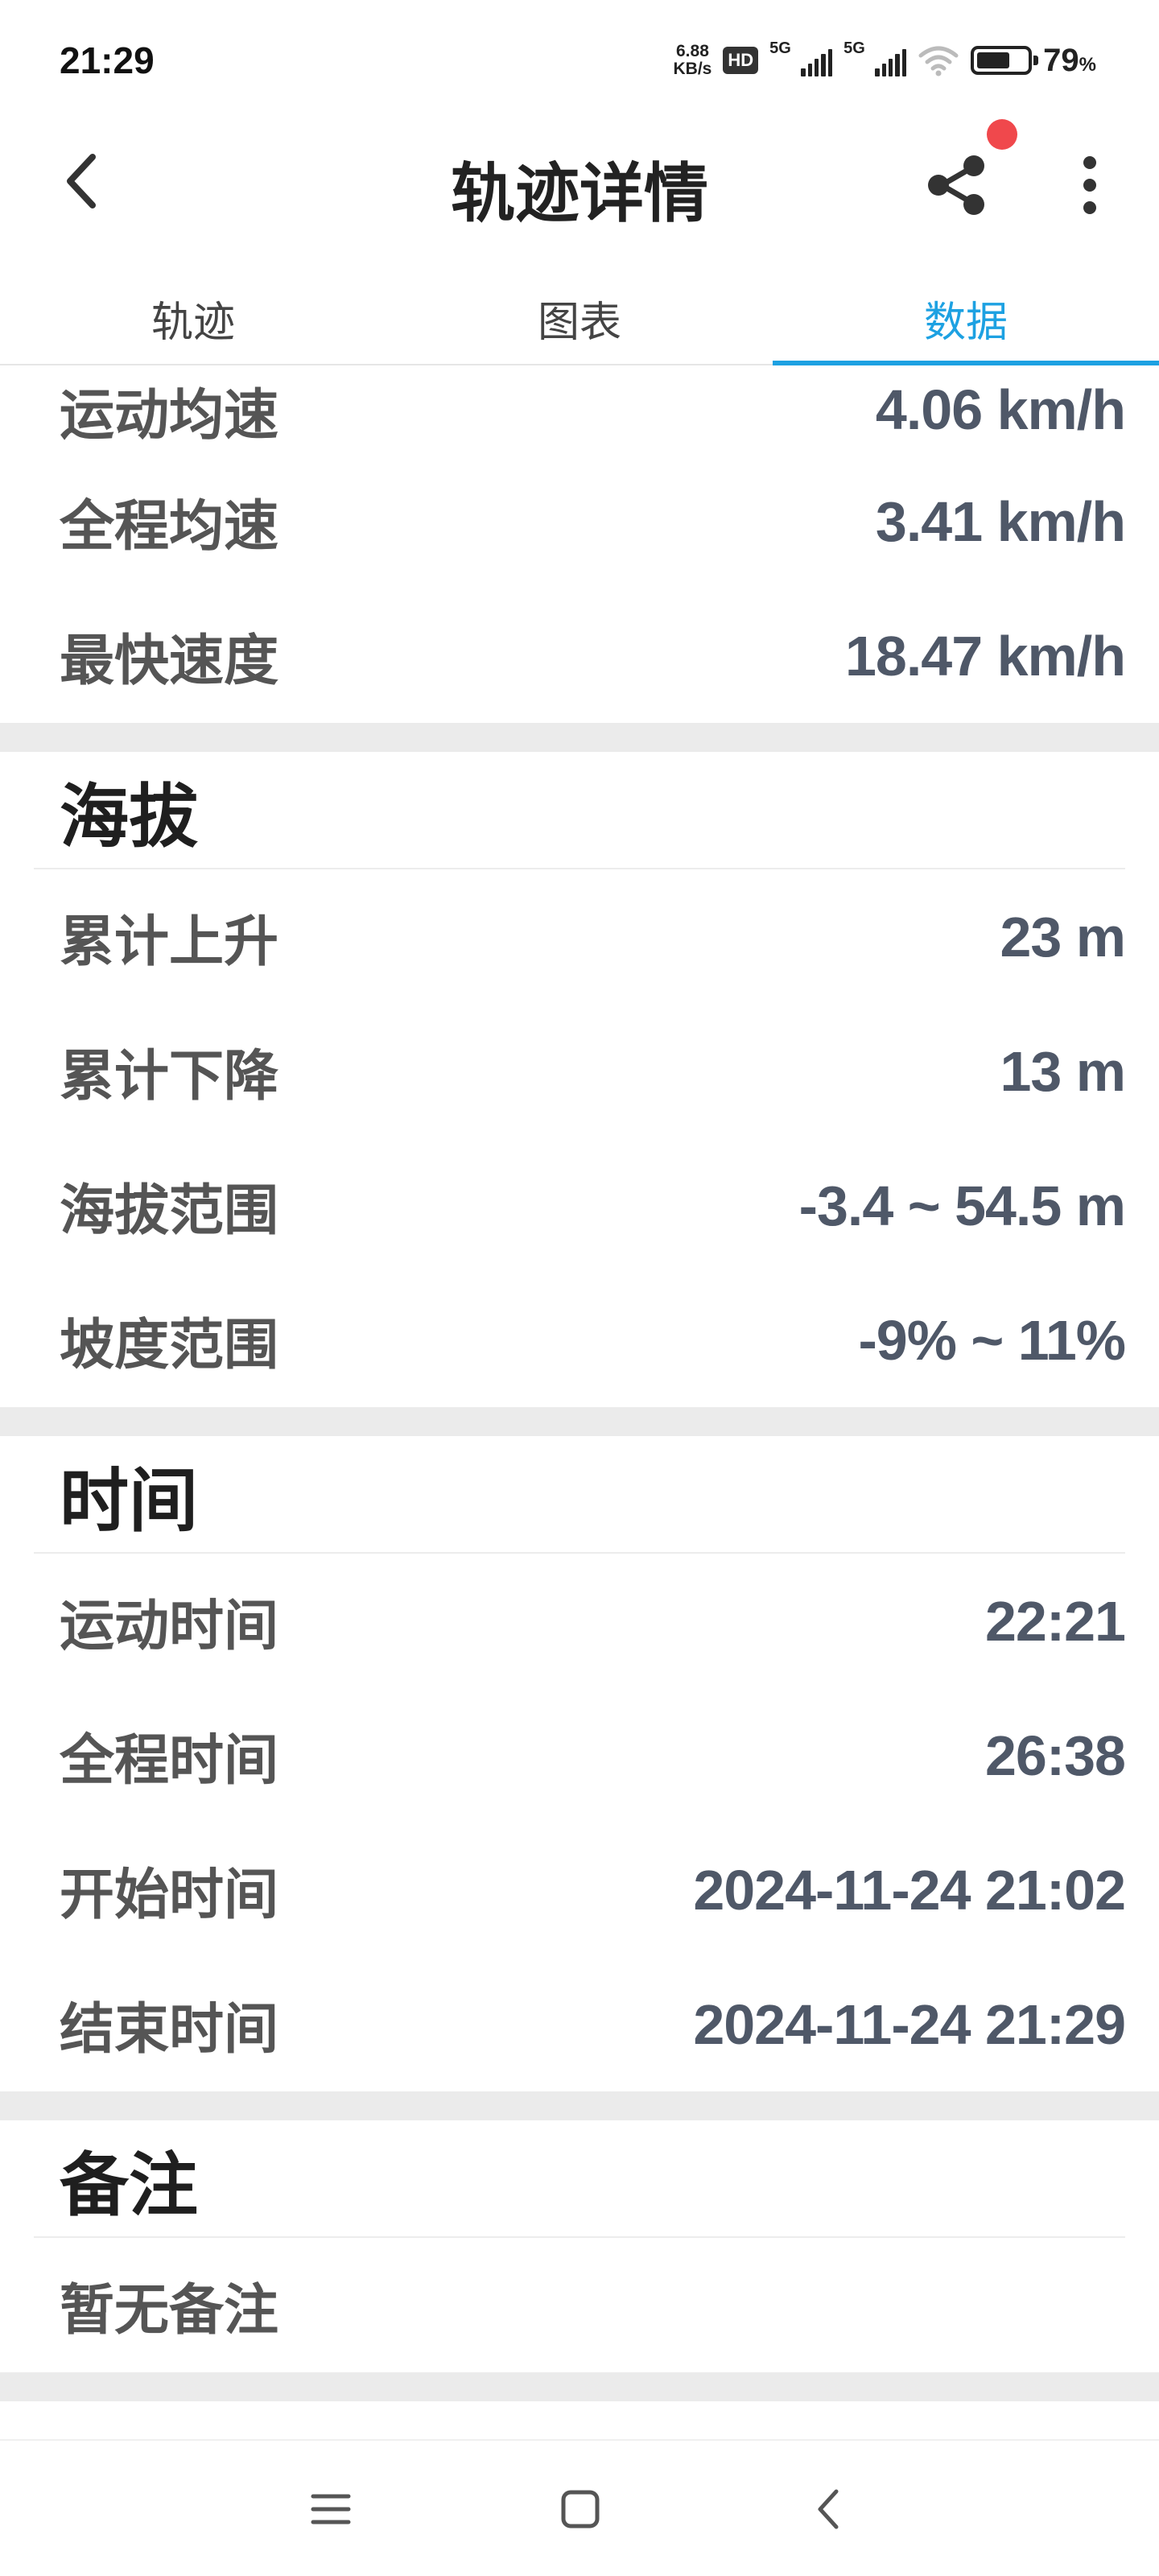 The image size is (1159, 2576). What do you see at coordinates (1063, 1071) in the screenshot?
I see `stat-value: 13 m` at bounding box center [1063, 1071].